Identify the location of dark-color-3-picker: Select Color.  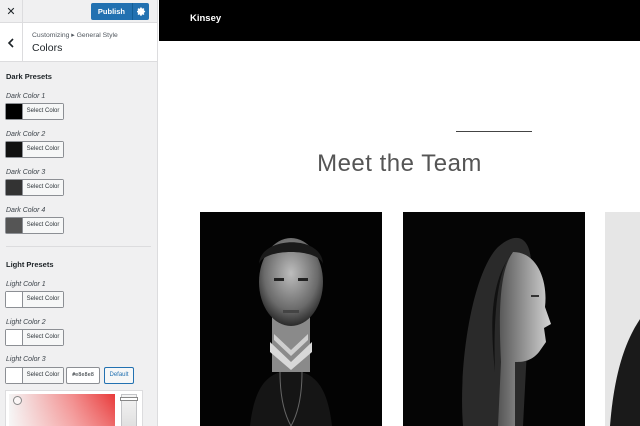
(34, 187).